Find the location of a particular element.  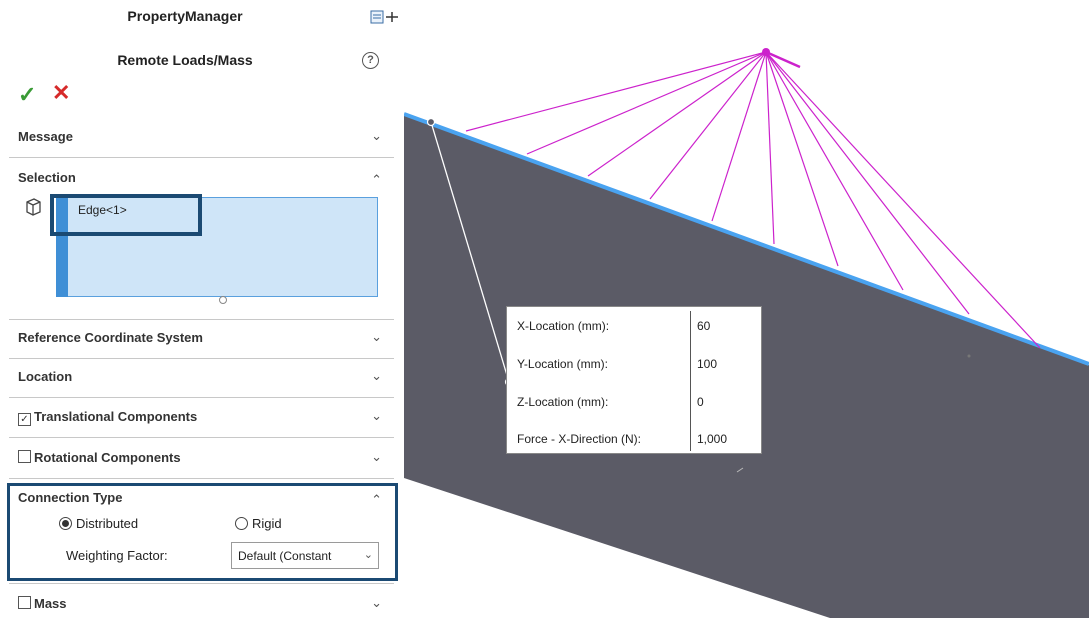

section-location: Location ⌄ is located at coordinates (201, 378).